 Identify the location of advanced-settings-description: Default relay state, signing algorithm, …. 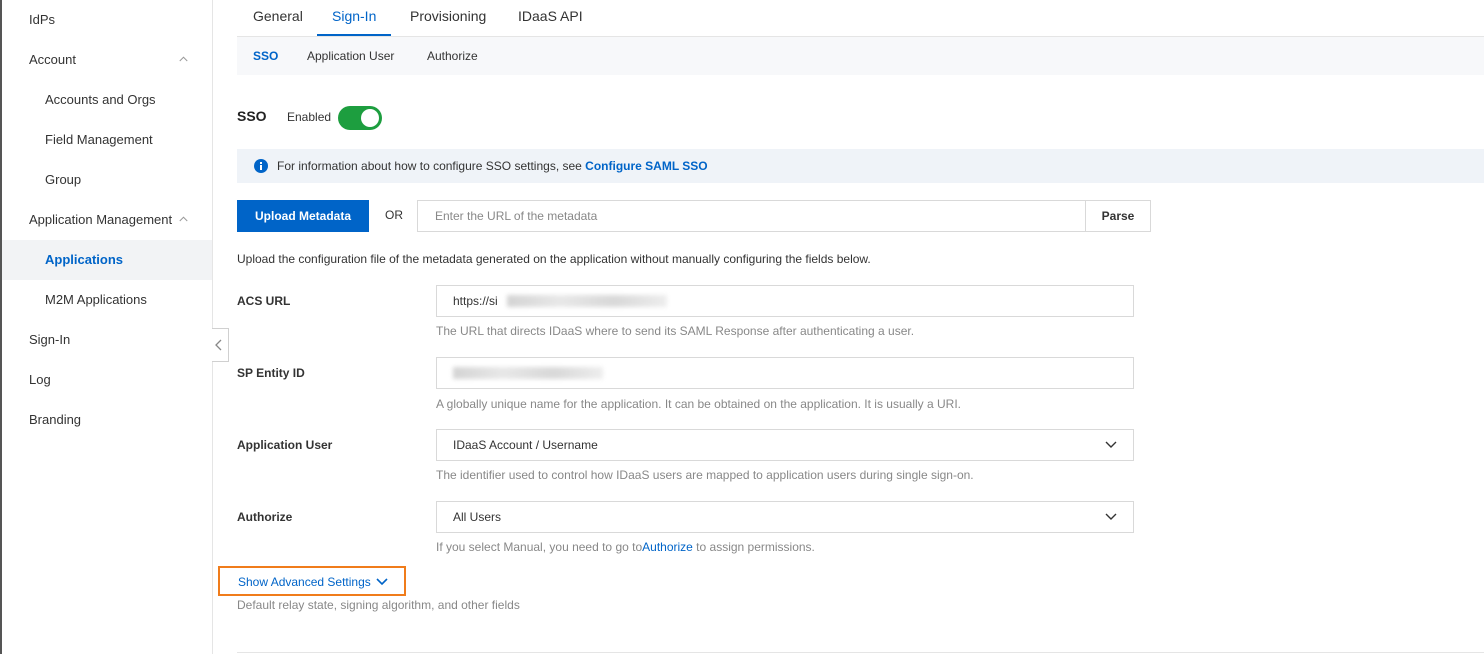
(378, 605).